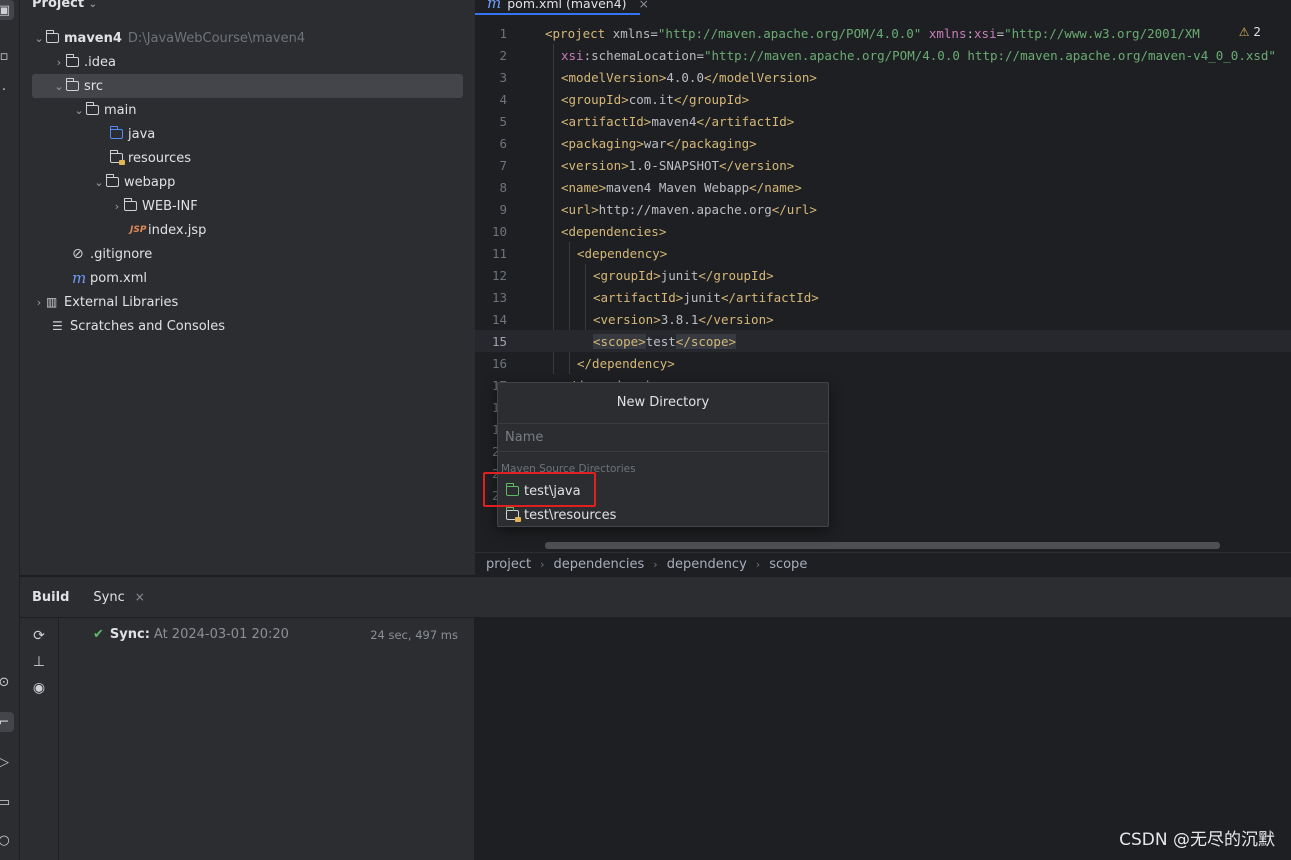 This screenshot has width=1291, height=860. I want to click on code-line: 3 <modelVersion>4.0.0</modelVersion>, so click(883, 77).